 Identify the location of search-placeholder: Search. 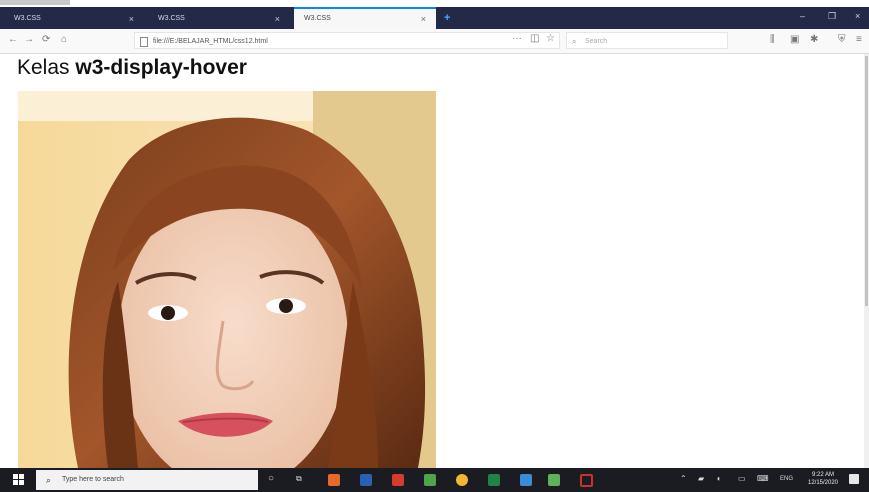
(596, 41).